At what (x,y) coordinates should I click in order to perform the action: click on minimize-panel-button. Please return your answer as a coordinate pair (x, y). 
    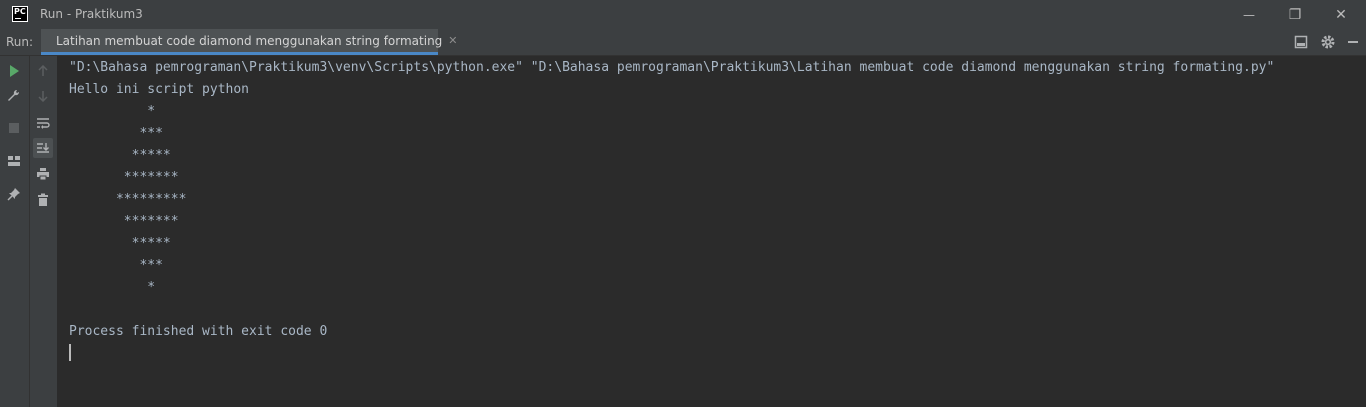
    Looking at the image, I should click on (1353, 42).